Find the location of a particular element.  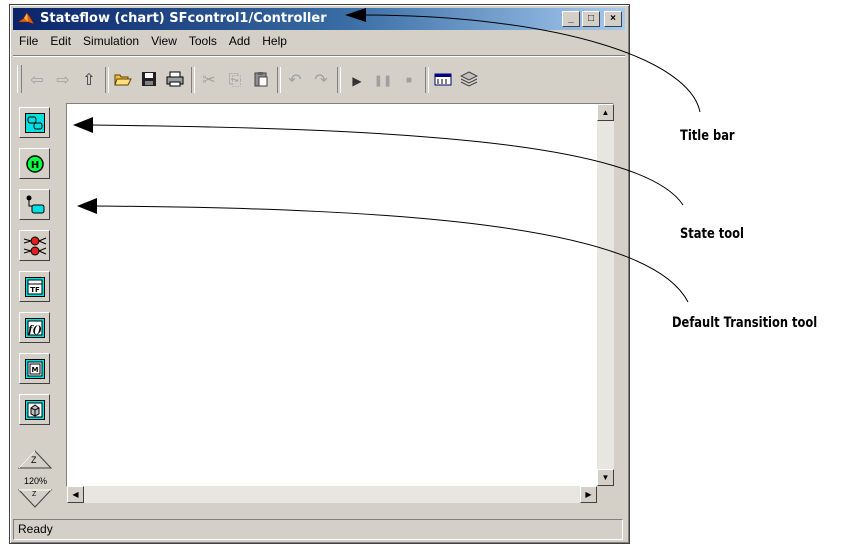

default-transition-arrowhead-icon is located at coordinates (87, 206).